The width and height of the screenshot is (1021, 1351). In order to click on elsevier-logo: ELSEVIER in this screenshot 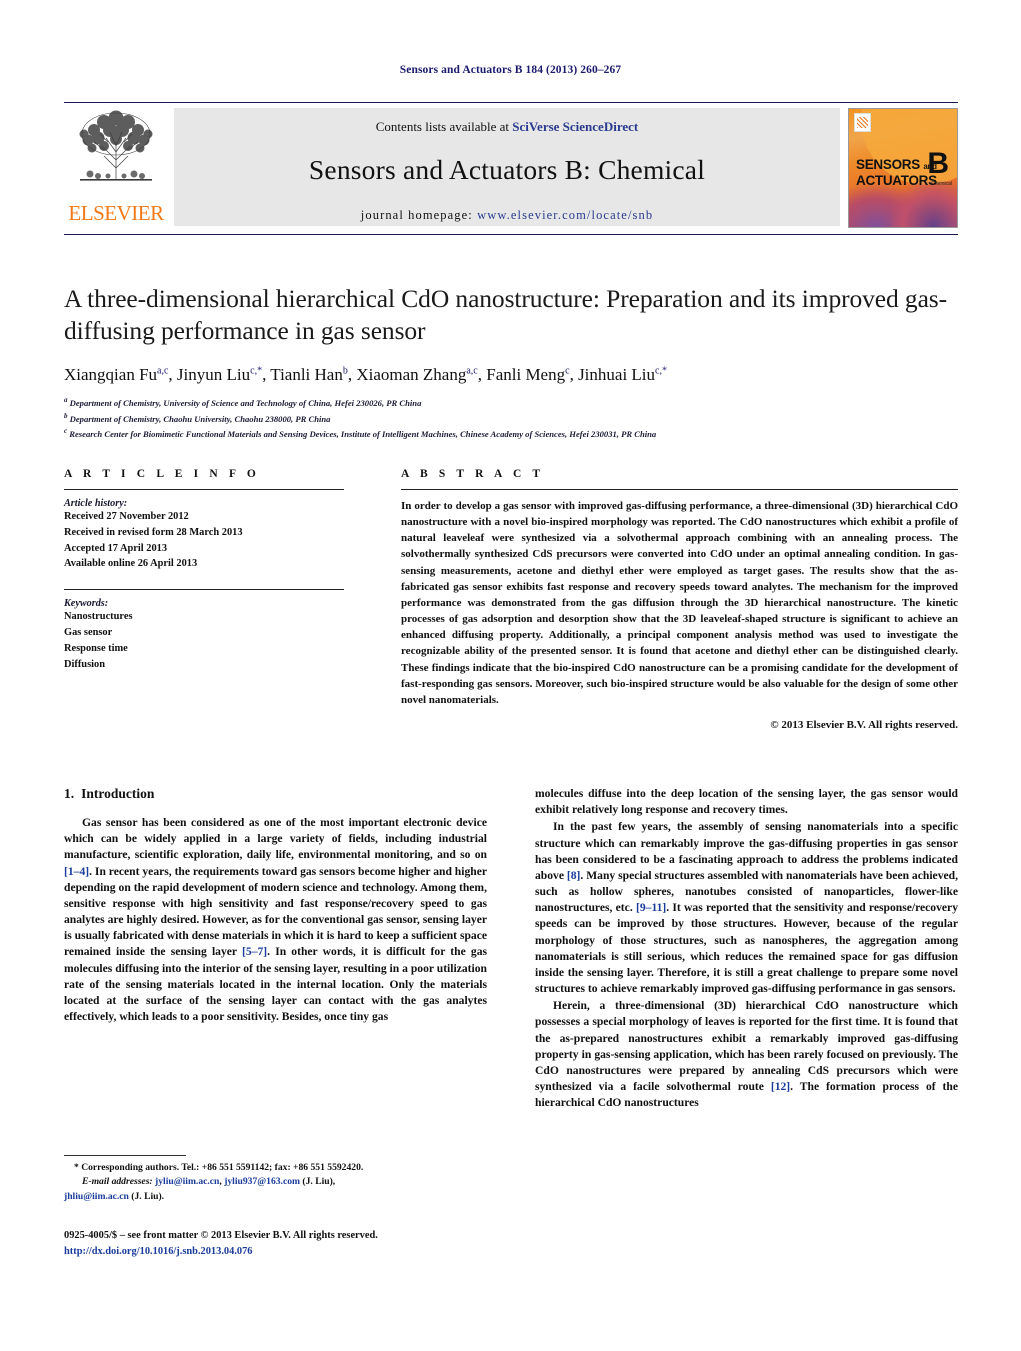, I will do `click(116, 167)`.